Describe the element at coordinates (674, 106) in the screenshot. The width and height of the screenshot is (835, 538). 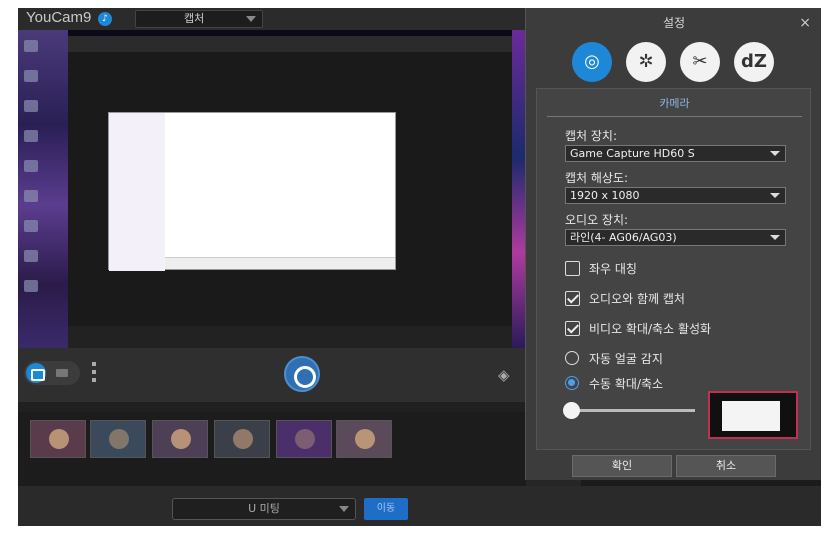
I see `section-title: 카메라` at that location.